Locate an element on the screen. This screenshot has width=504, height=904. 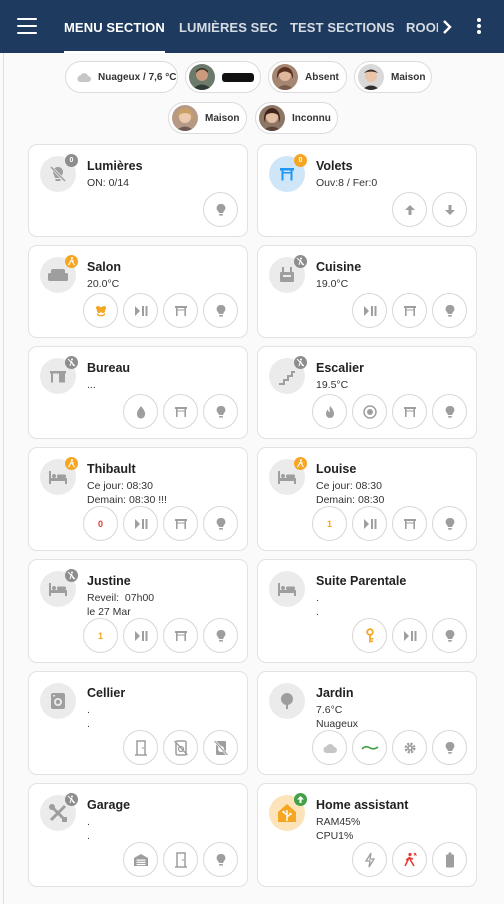
dishwasher-off-button is located at coordinates (180, 747).